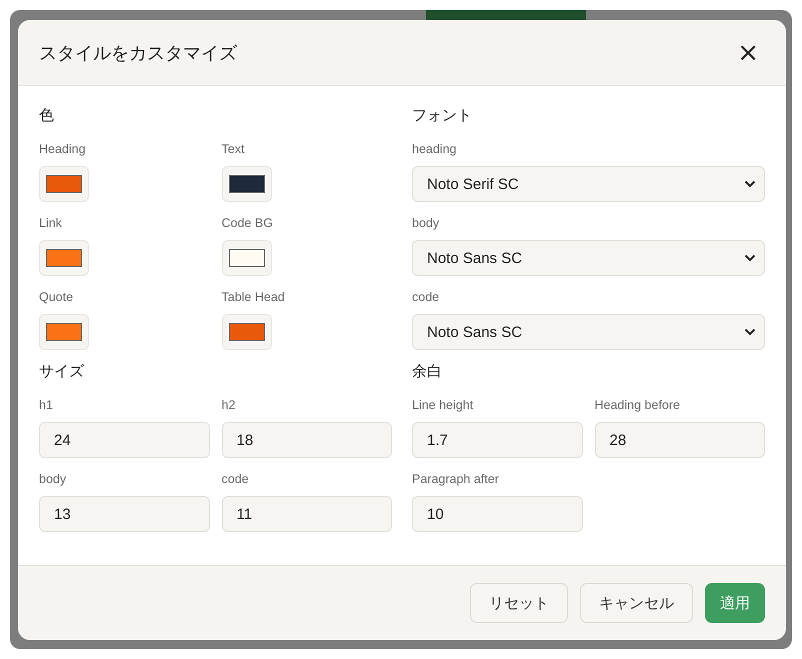 The image size is (802, 659). What do you see at coordinates (47, 116) in the screenshot?
I see `section-heading: 色` at bounding box center [47, 116].